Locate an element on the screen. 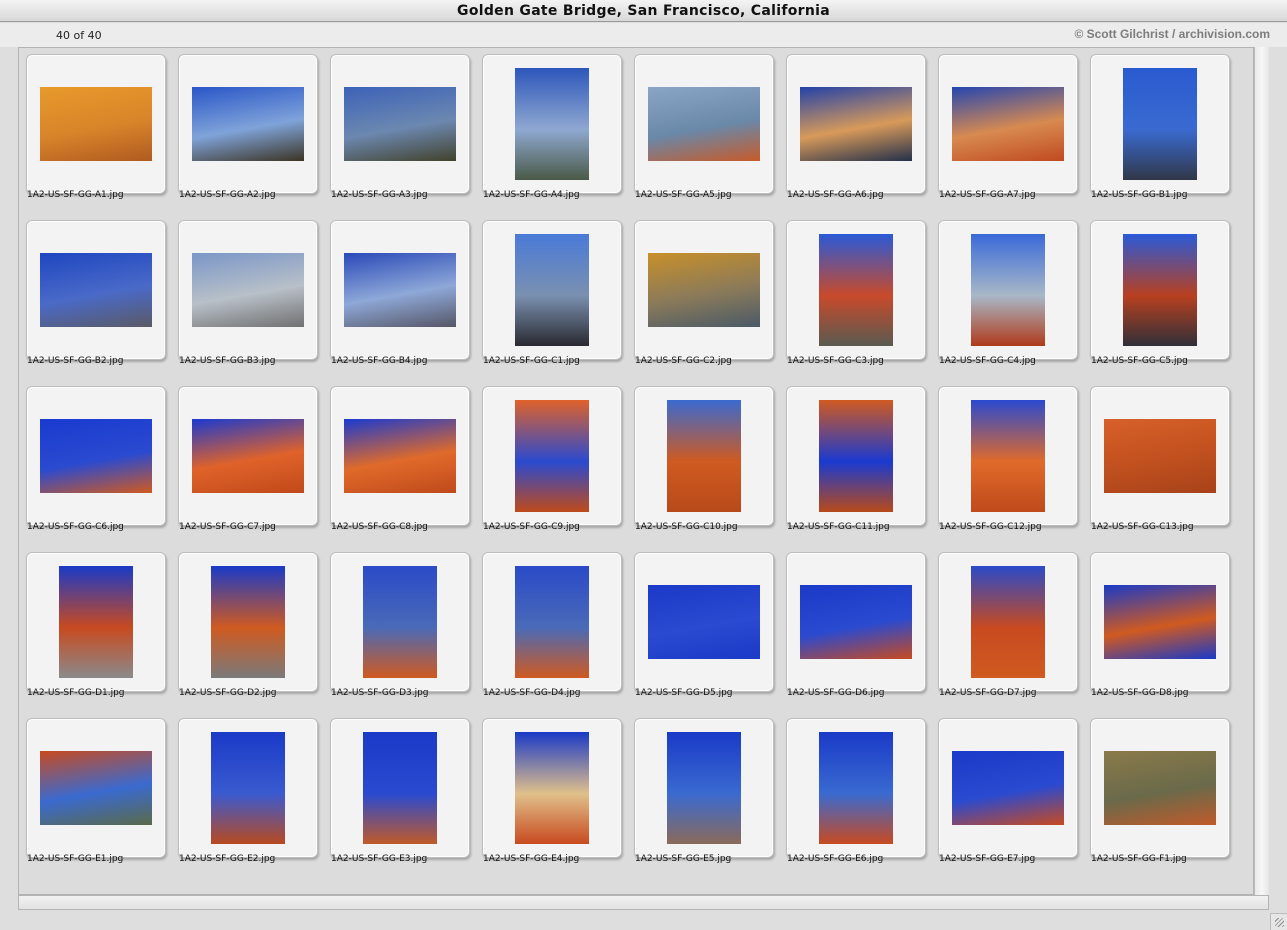 This screenshot has width=1287, height=930. thumbnail-item: 1A2-US-SF-GG-D1.jpg is located at coordinates (96, 629).